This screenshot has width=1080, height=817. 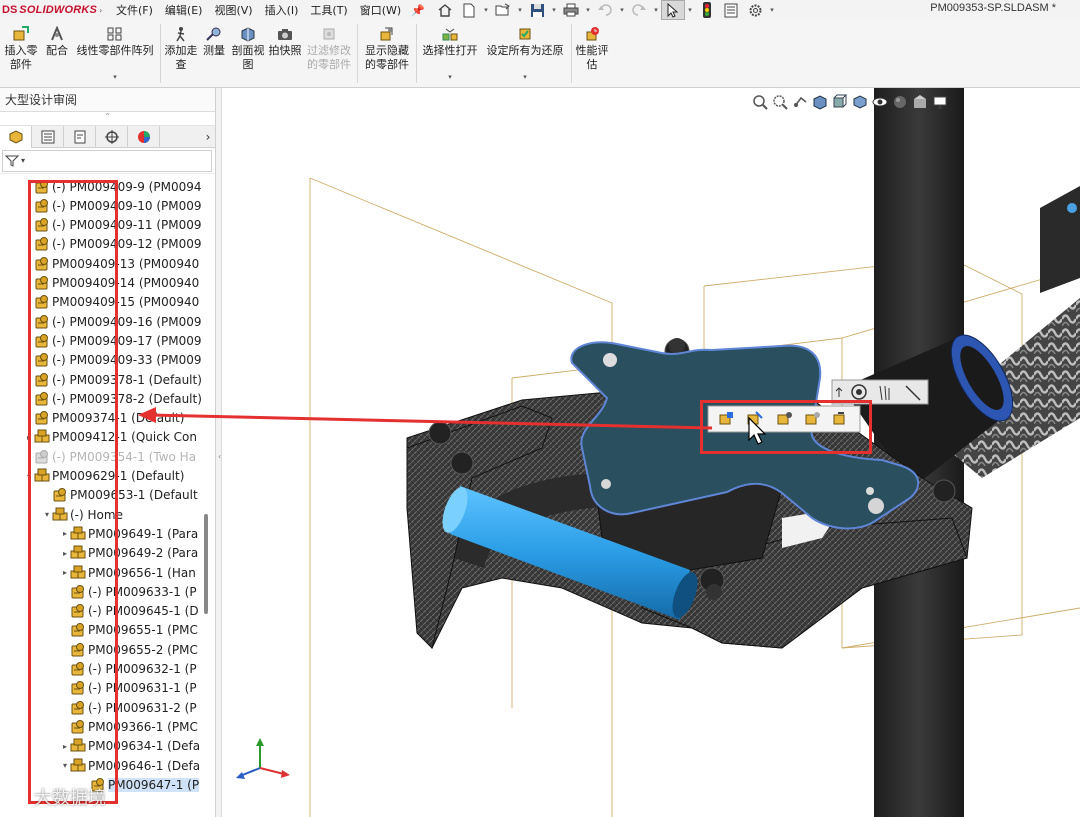 I want to click on watermark-text: 大数据境, so click(x=70, y=798).